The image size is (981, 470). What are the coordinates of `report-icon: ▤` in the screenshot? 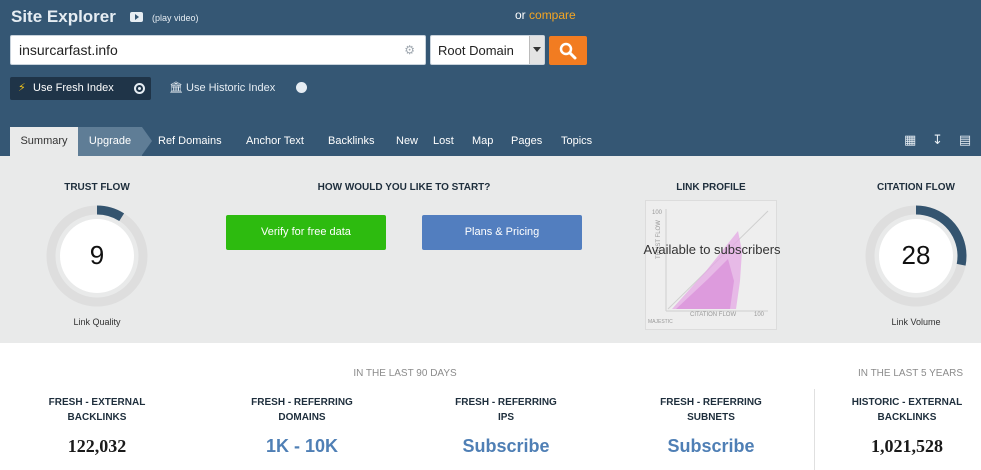 It's located at (965, 140).